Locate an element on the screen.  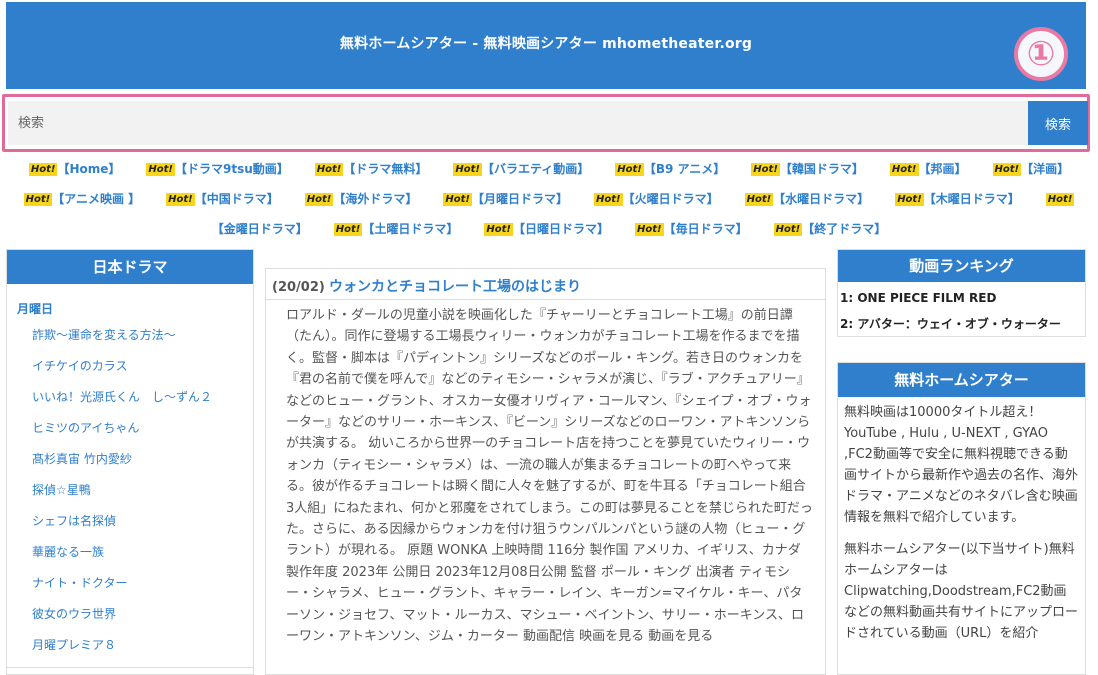
nav-link: Hot! 【木曜日ドラマ】 is located at coordinates (957, 198).